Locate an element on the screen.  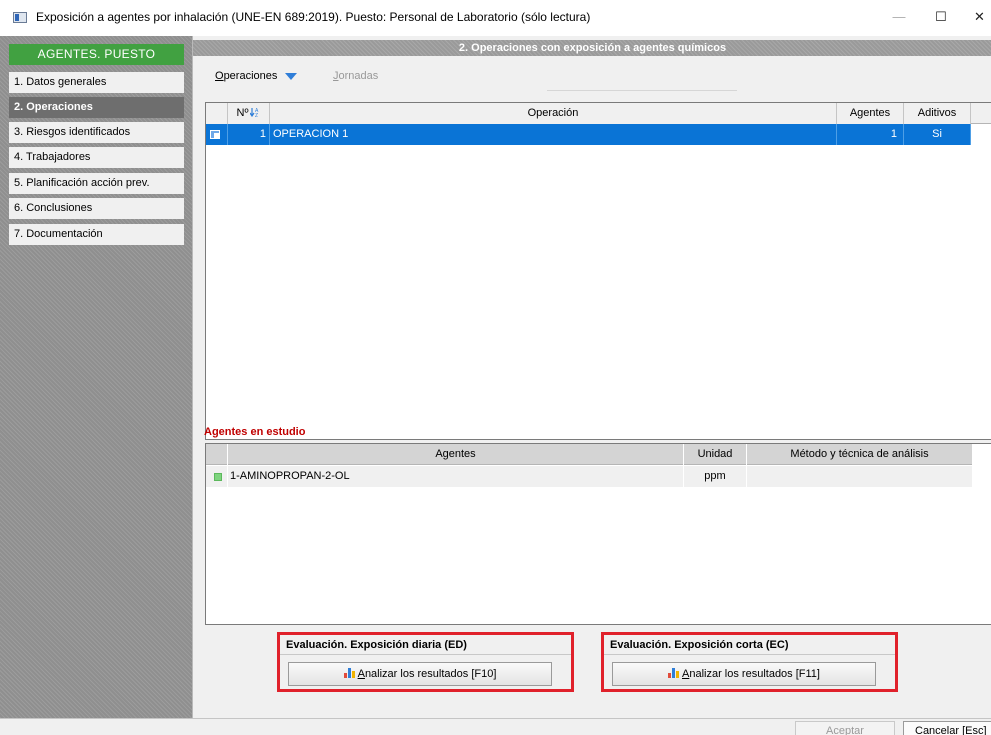
agents-indicator-header is located at coordinates (217, 454).